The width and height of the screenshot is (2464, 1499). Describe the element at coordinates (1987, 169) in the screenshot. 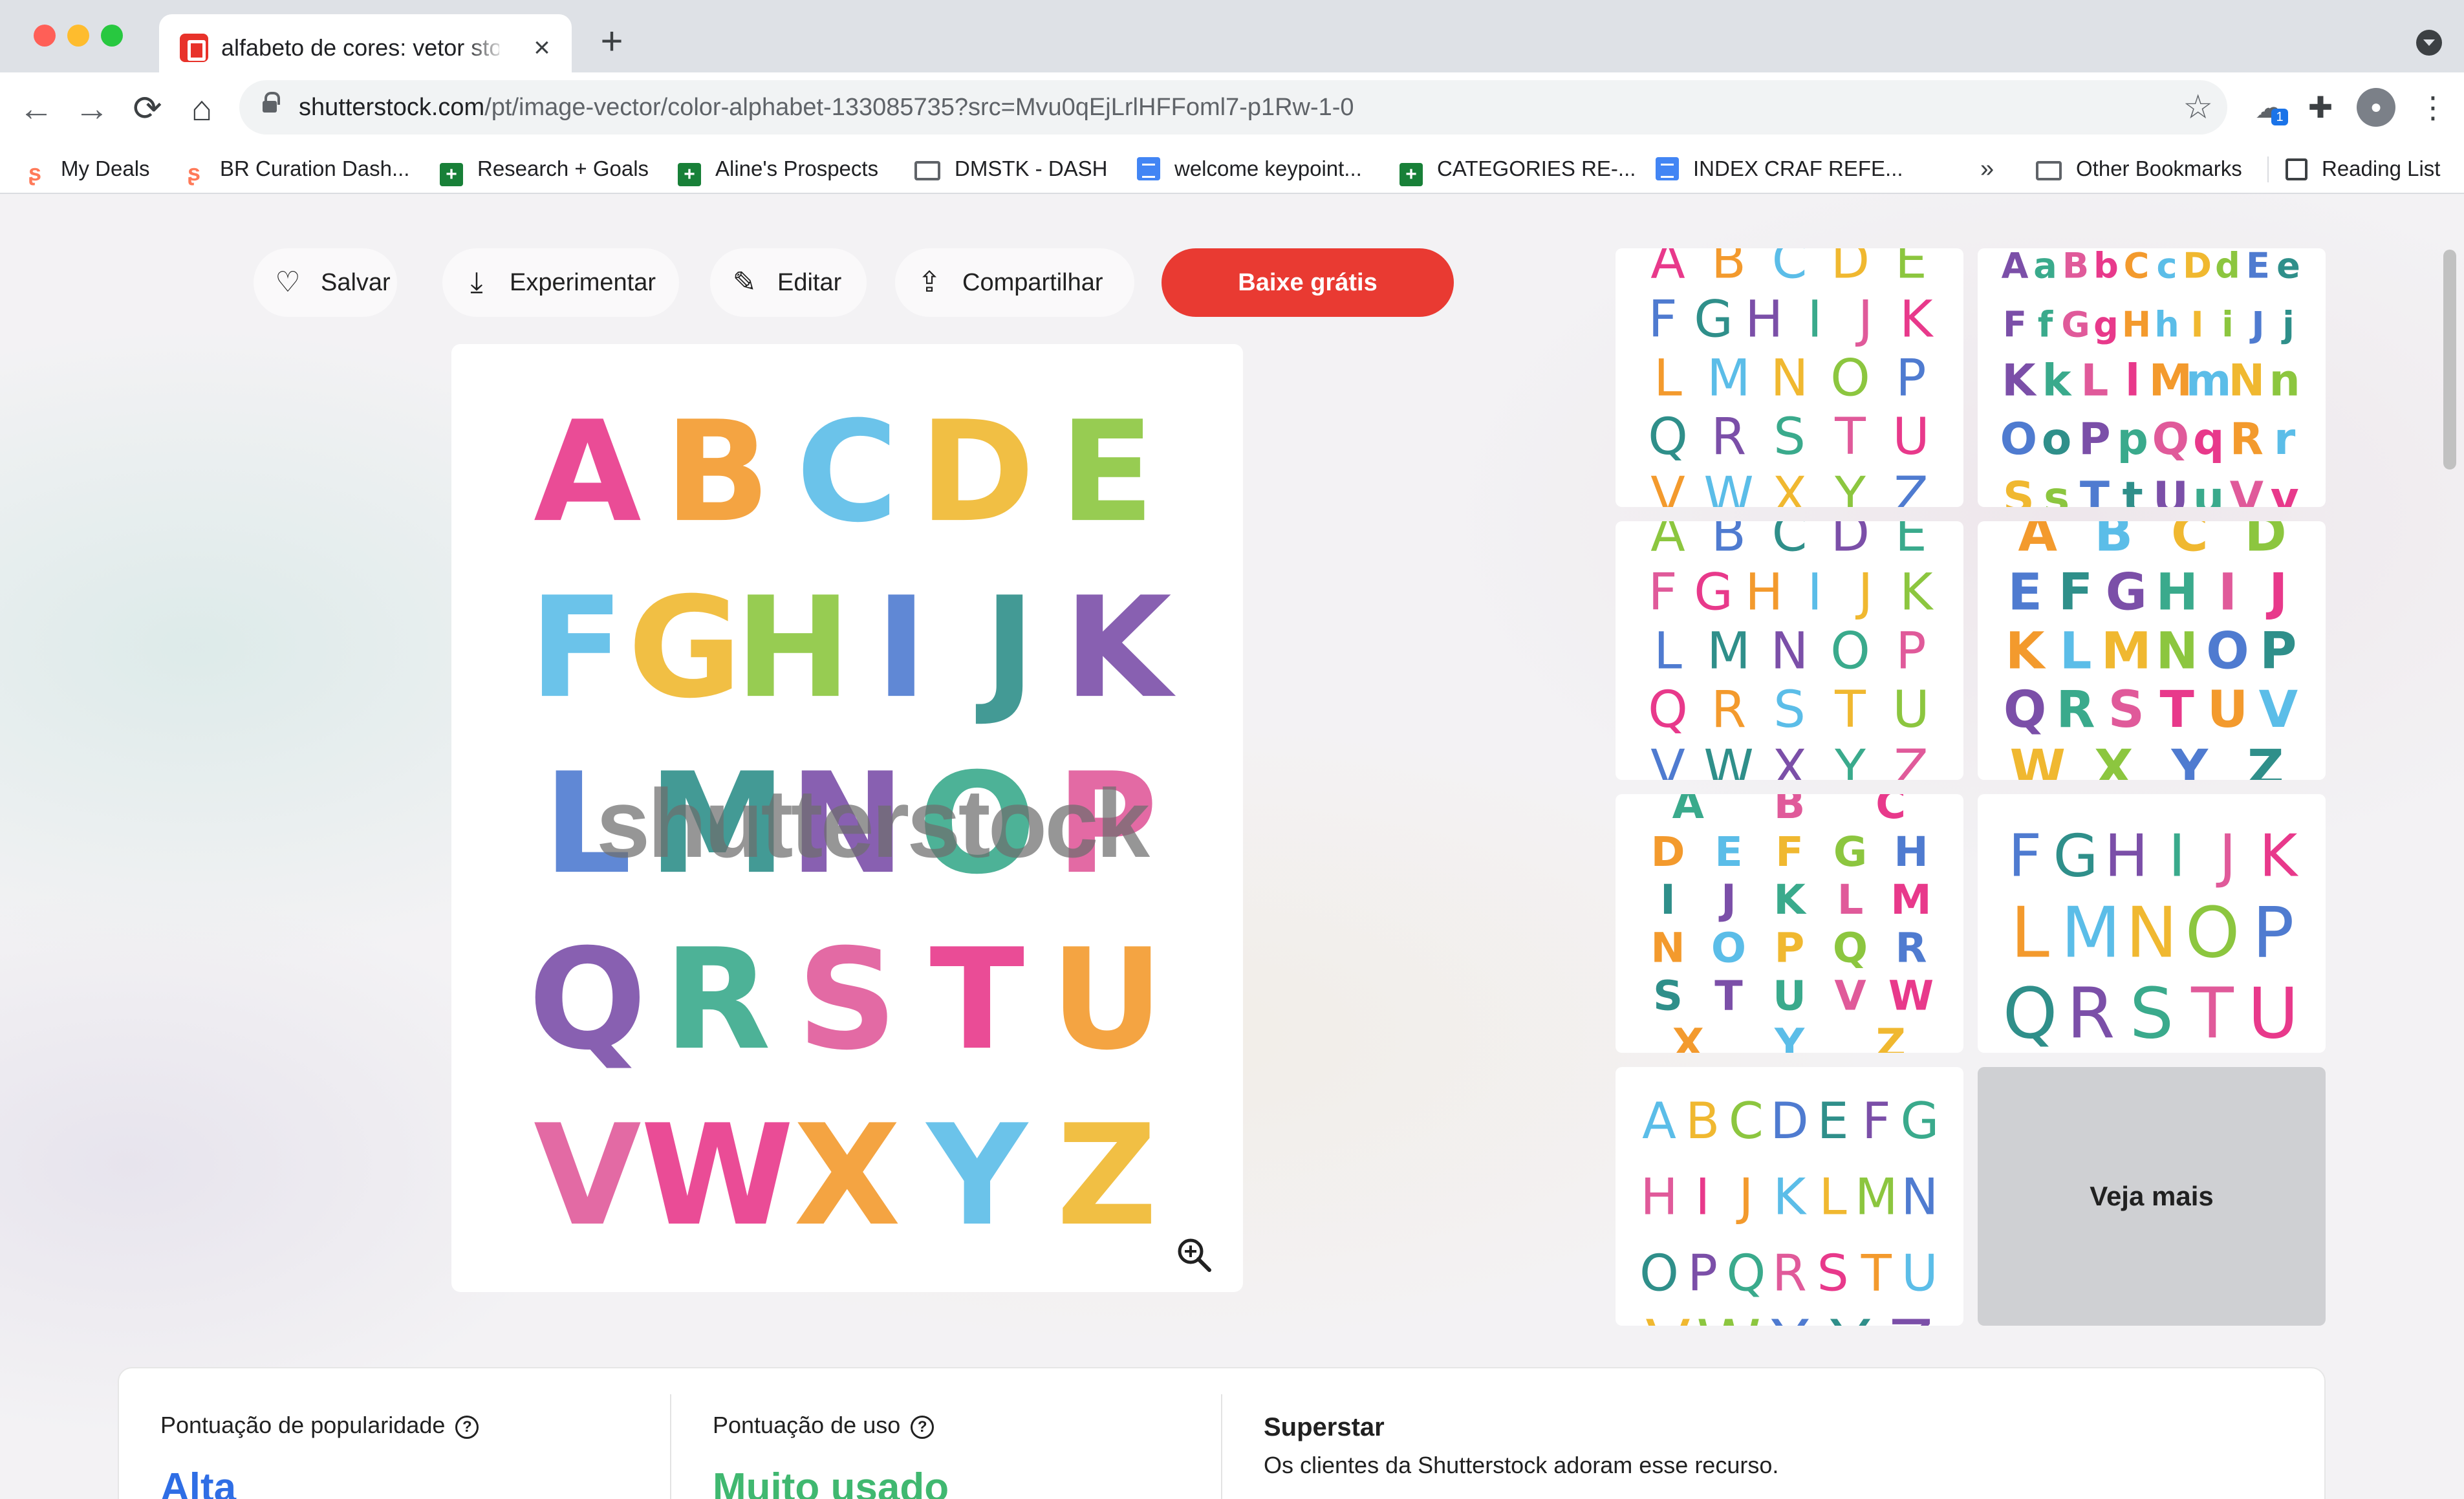

I see `bookmarks-overflow-icon: »` at that location.